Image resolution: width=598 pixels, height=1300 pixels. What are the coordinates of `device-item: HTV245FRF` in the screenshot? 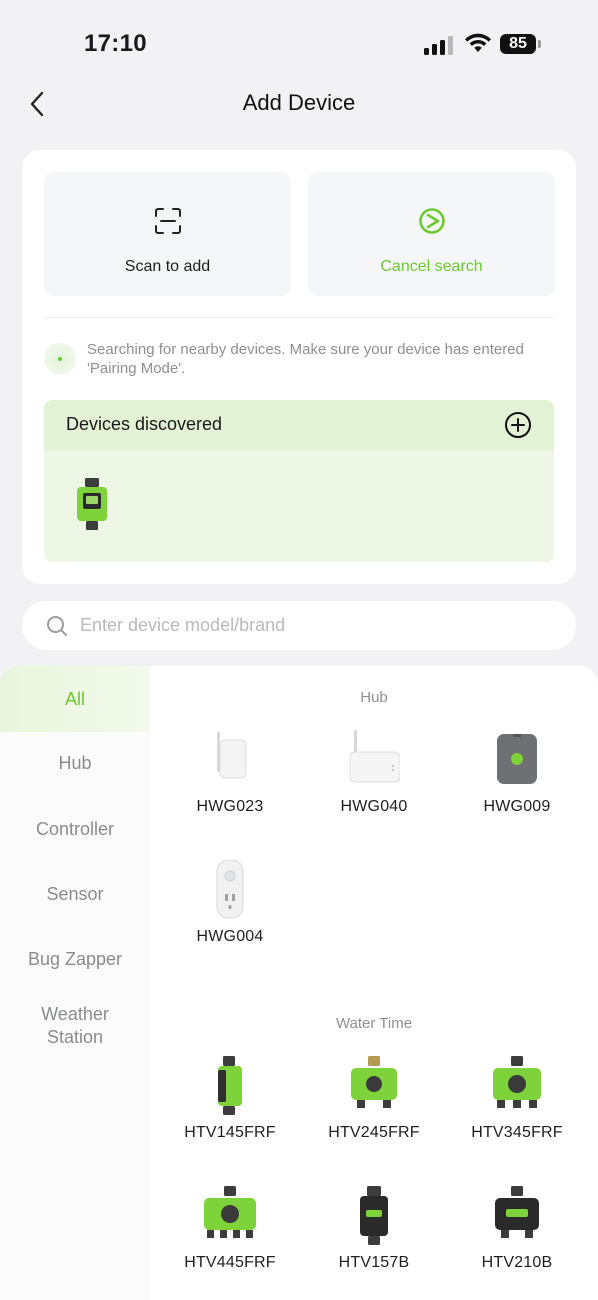 It's located at (374, 1114).